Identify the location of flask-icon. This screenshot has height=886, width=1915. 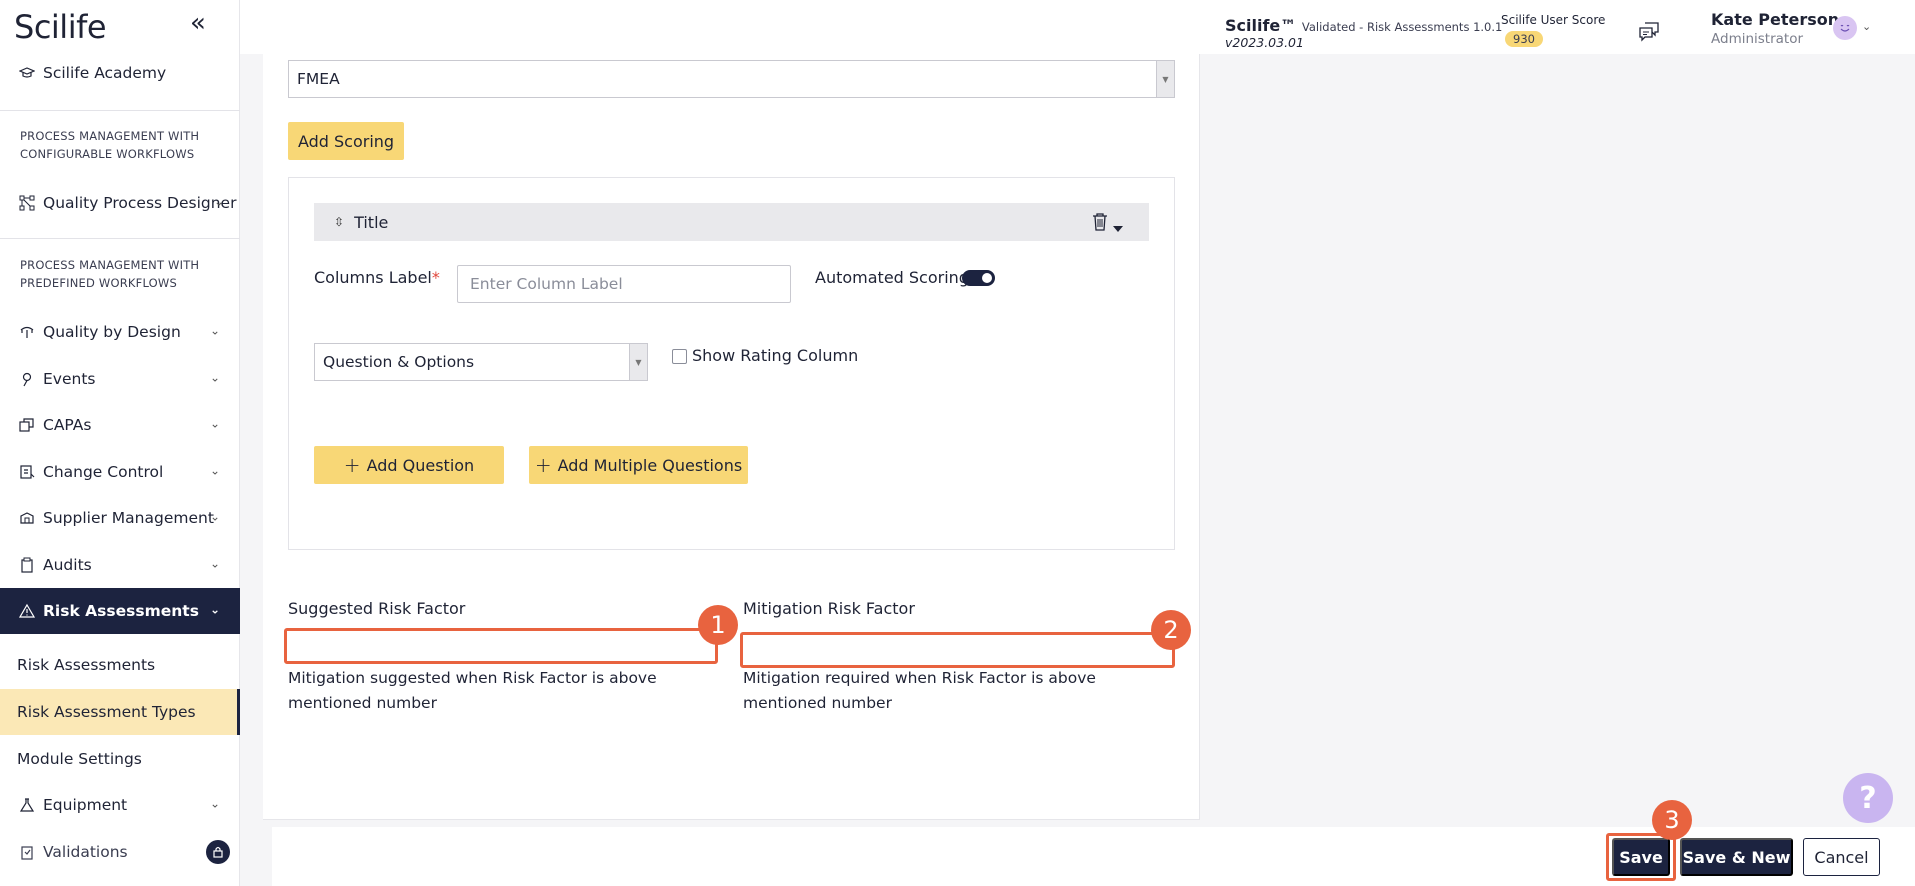
(27, 805).